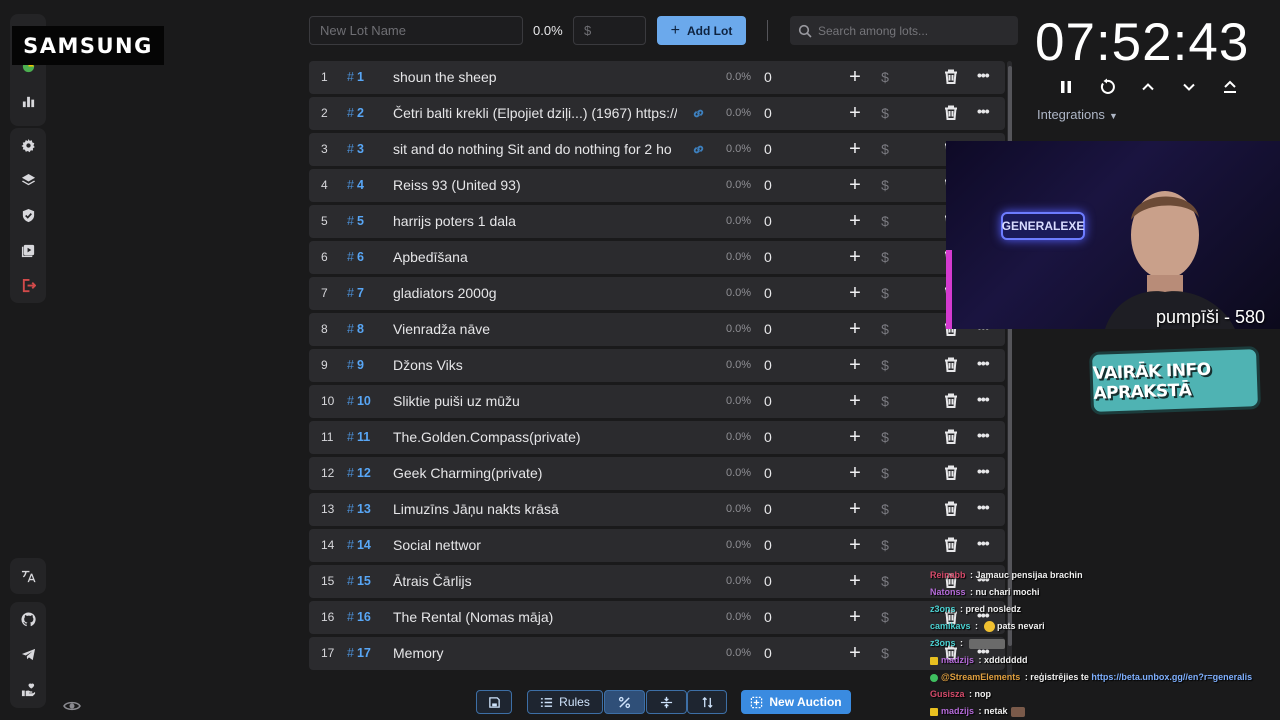 This screenshot has height=720, width=1280. Describe the element at coordinates (28, 101) in the screenshot. I see `sidebar-stats-button` at that location.